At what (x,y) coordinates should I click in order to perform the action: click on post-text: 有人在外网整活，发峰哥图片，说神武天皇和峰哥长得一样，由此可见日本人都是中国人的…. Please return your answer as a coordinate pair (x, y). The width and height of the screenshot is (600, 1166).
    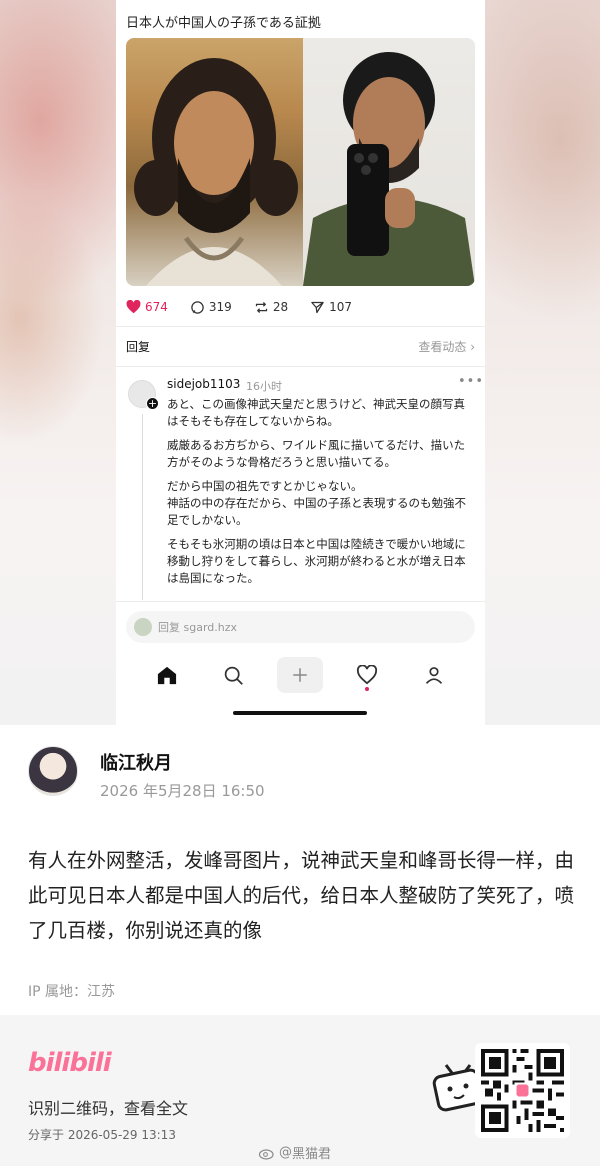
    Looking at the image, I should click on (301, 895).